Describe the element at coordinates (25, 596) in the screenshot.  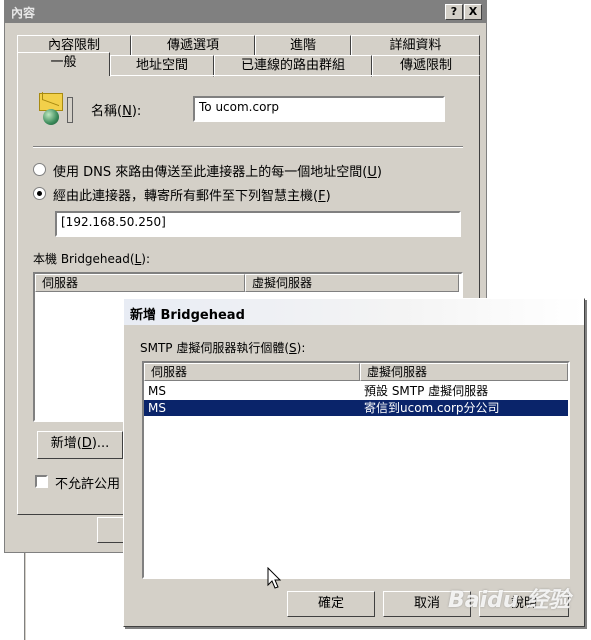
I see `background-divider` at that location.